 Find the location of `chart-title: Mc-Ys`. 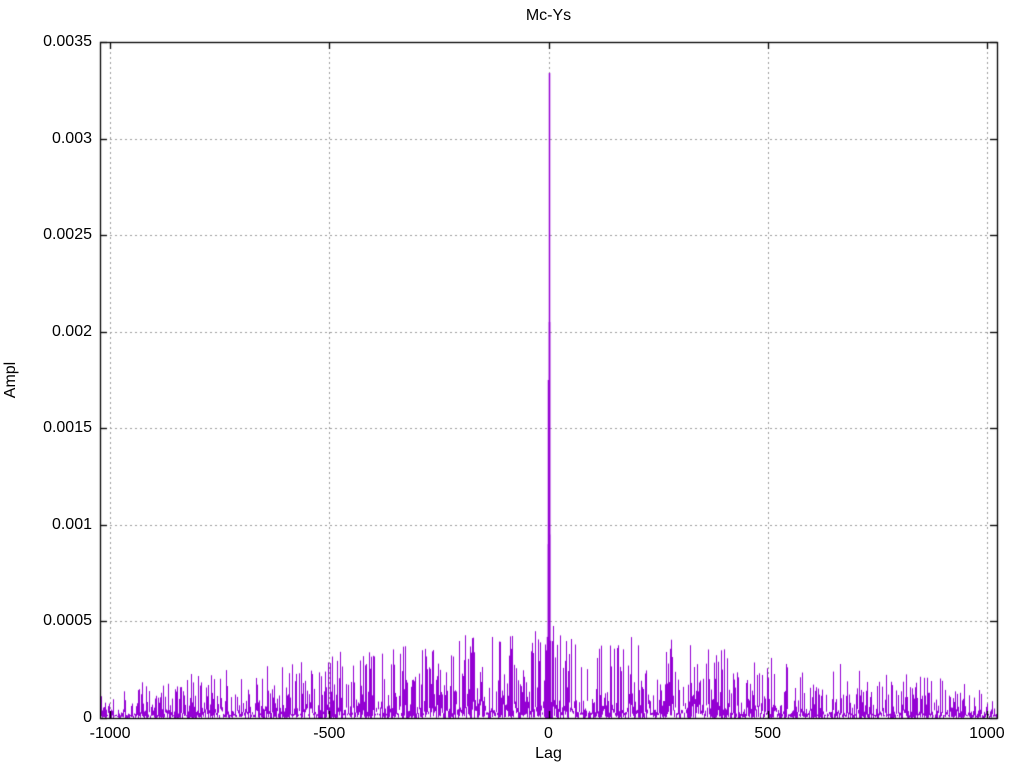

chart-title: Mc-Ys is located at coordinates (548, 15).